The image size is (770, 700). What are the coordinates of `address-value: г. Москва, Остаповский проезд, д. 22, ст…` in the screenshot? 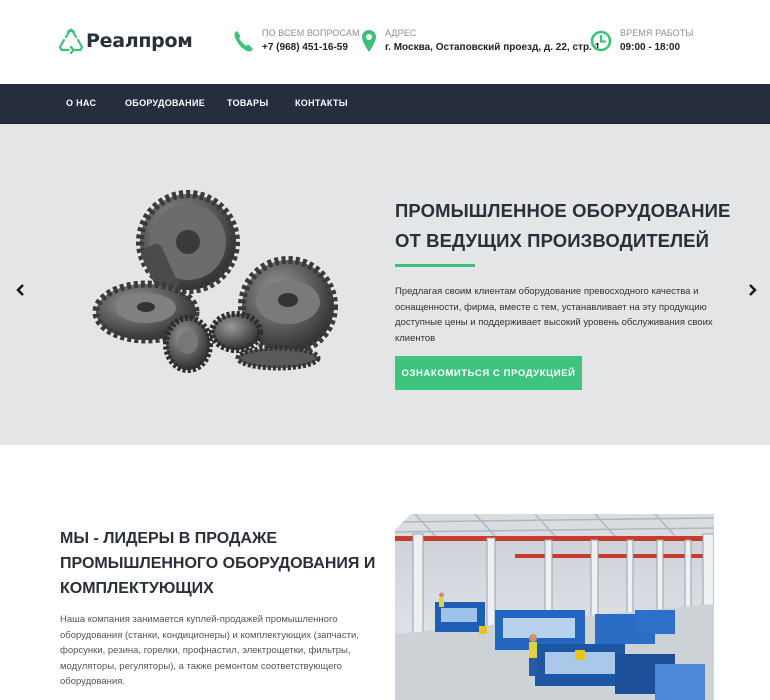 It's located at (493, 47).